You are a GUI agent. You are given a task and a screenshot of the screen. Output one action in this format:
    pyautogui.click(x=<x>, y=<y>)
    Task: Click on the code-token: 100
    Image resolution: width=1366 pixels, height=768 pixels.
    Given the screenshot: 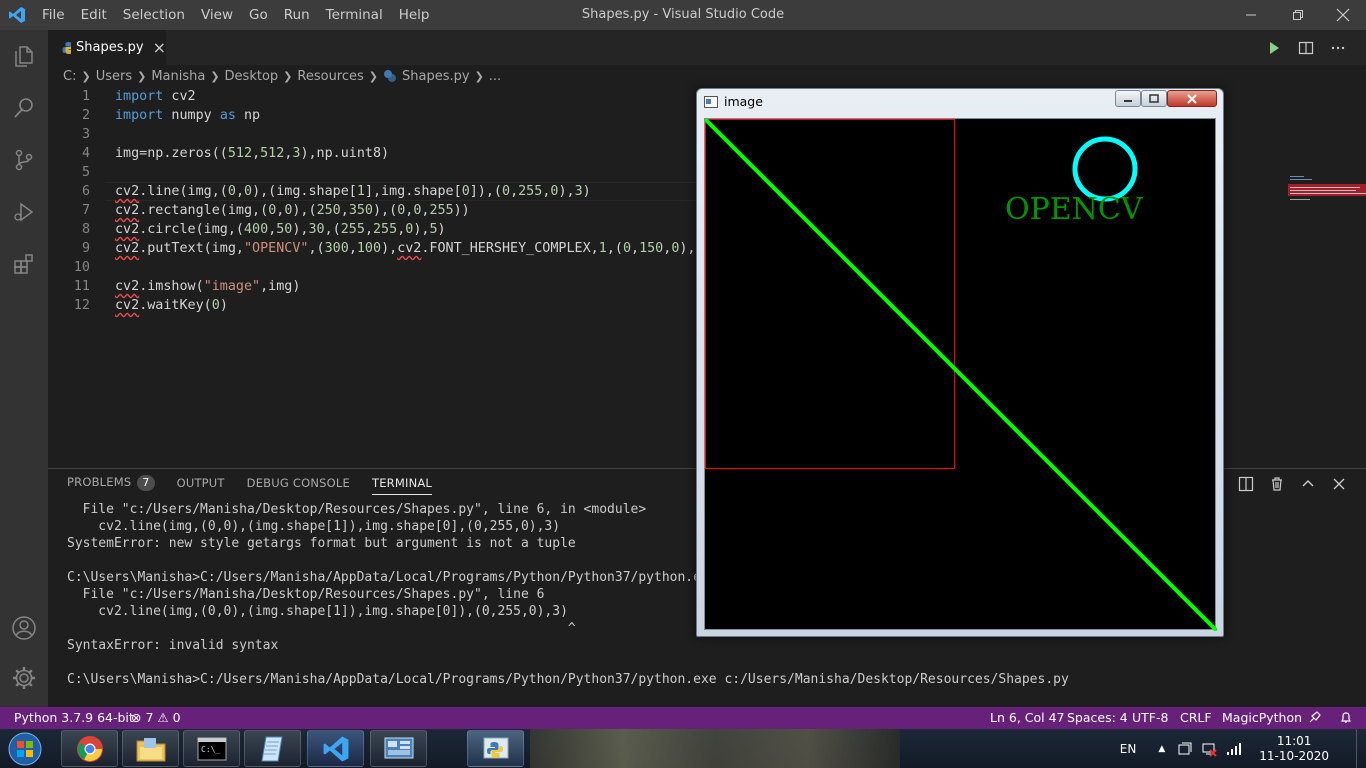 What is the action you would take?
    pyautogui.click(x=369, y=248)
    